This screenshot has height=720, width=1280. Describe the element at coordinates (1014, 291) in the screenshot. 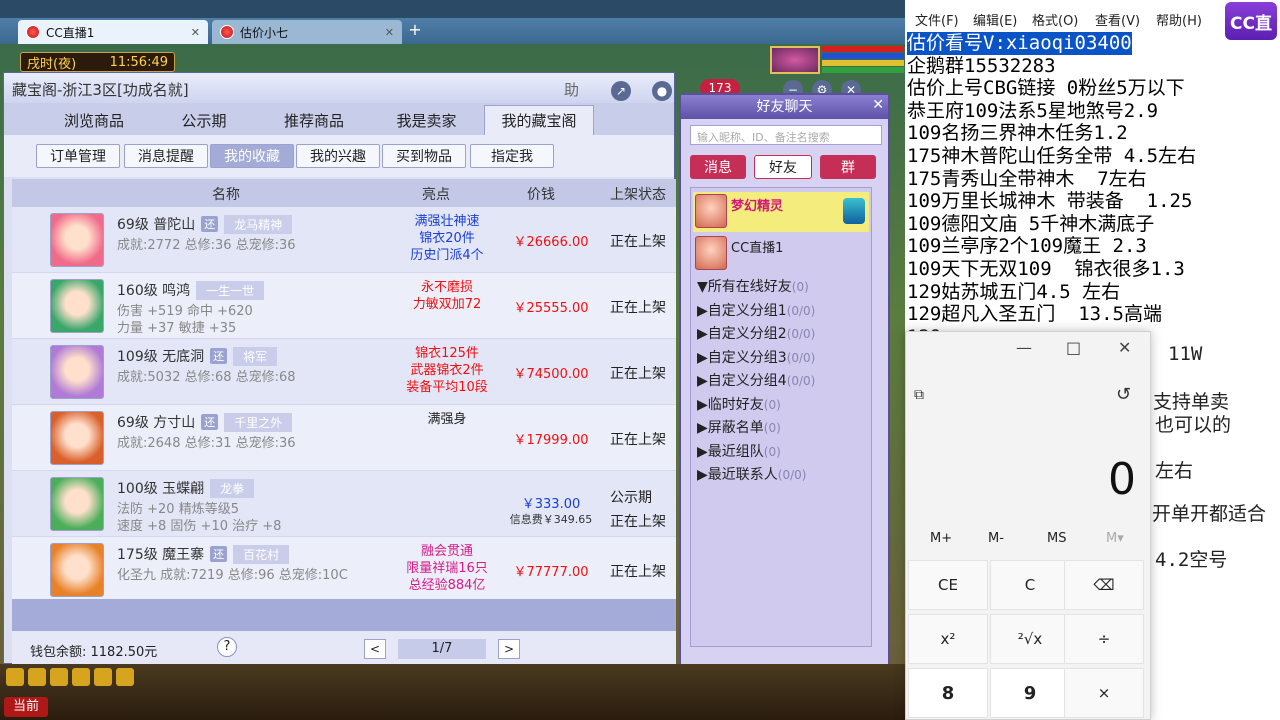

I see `note-line-text: 129姑苏城五门4.5 左右` at that location.